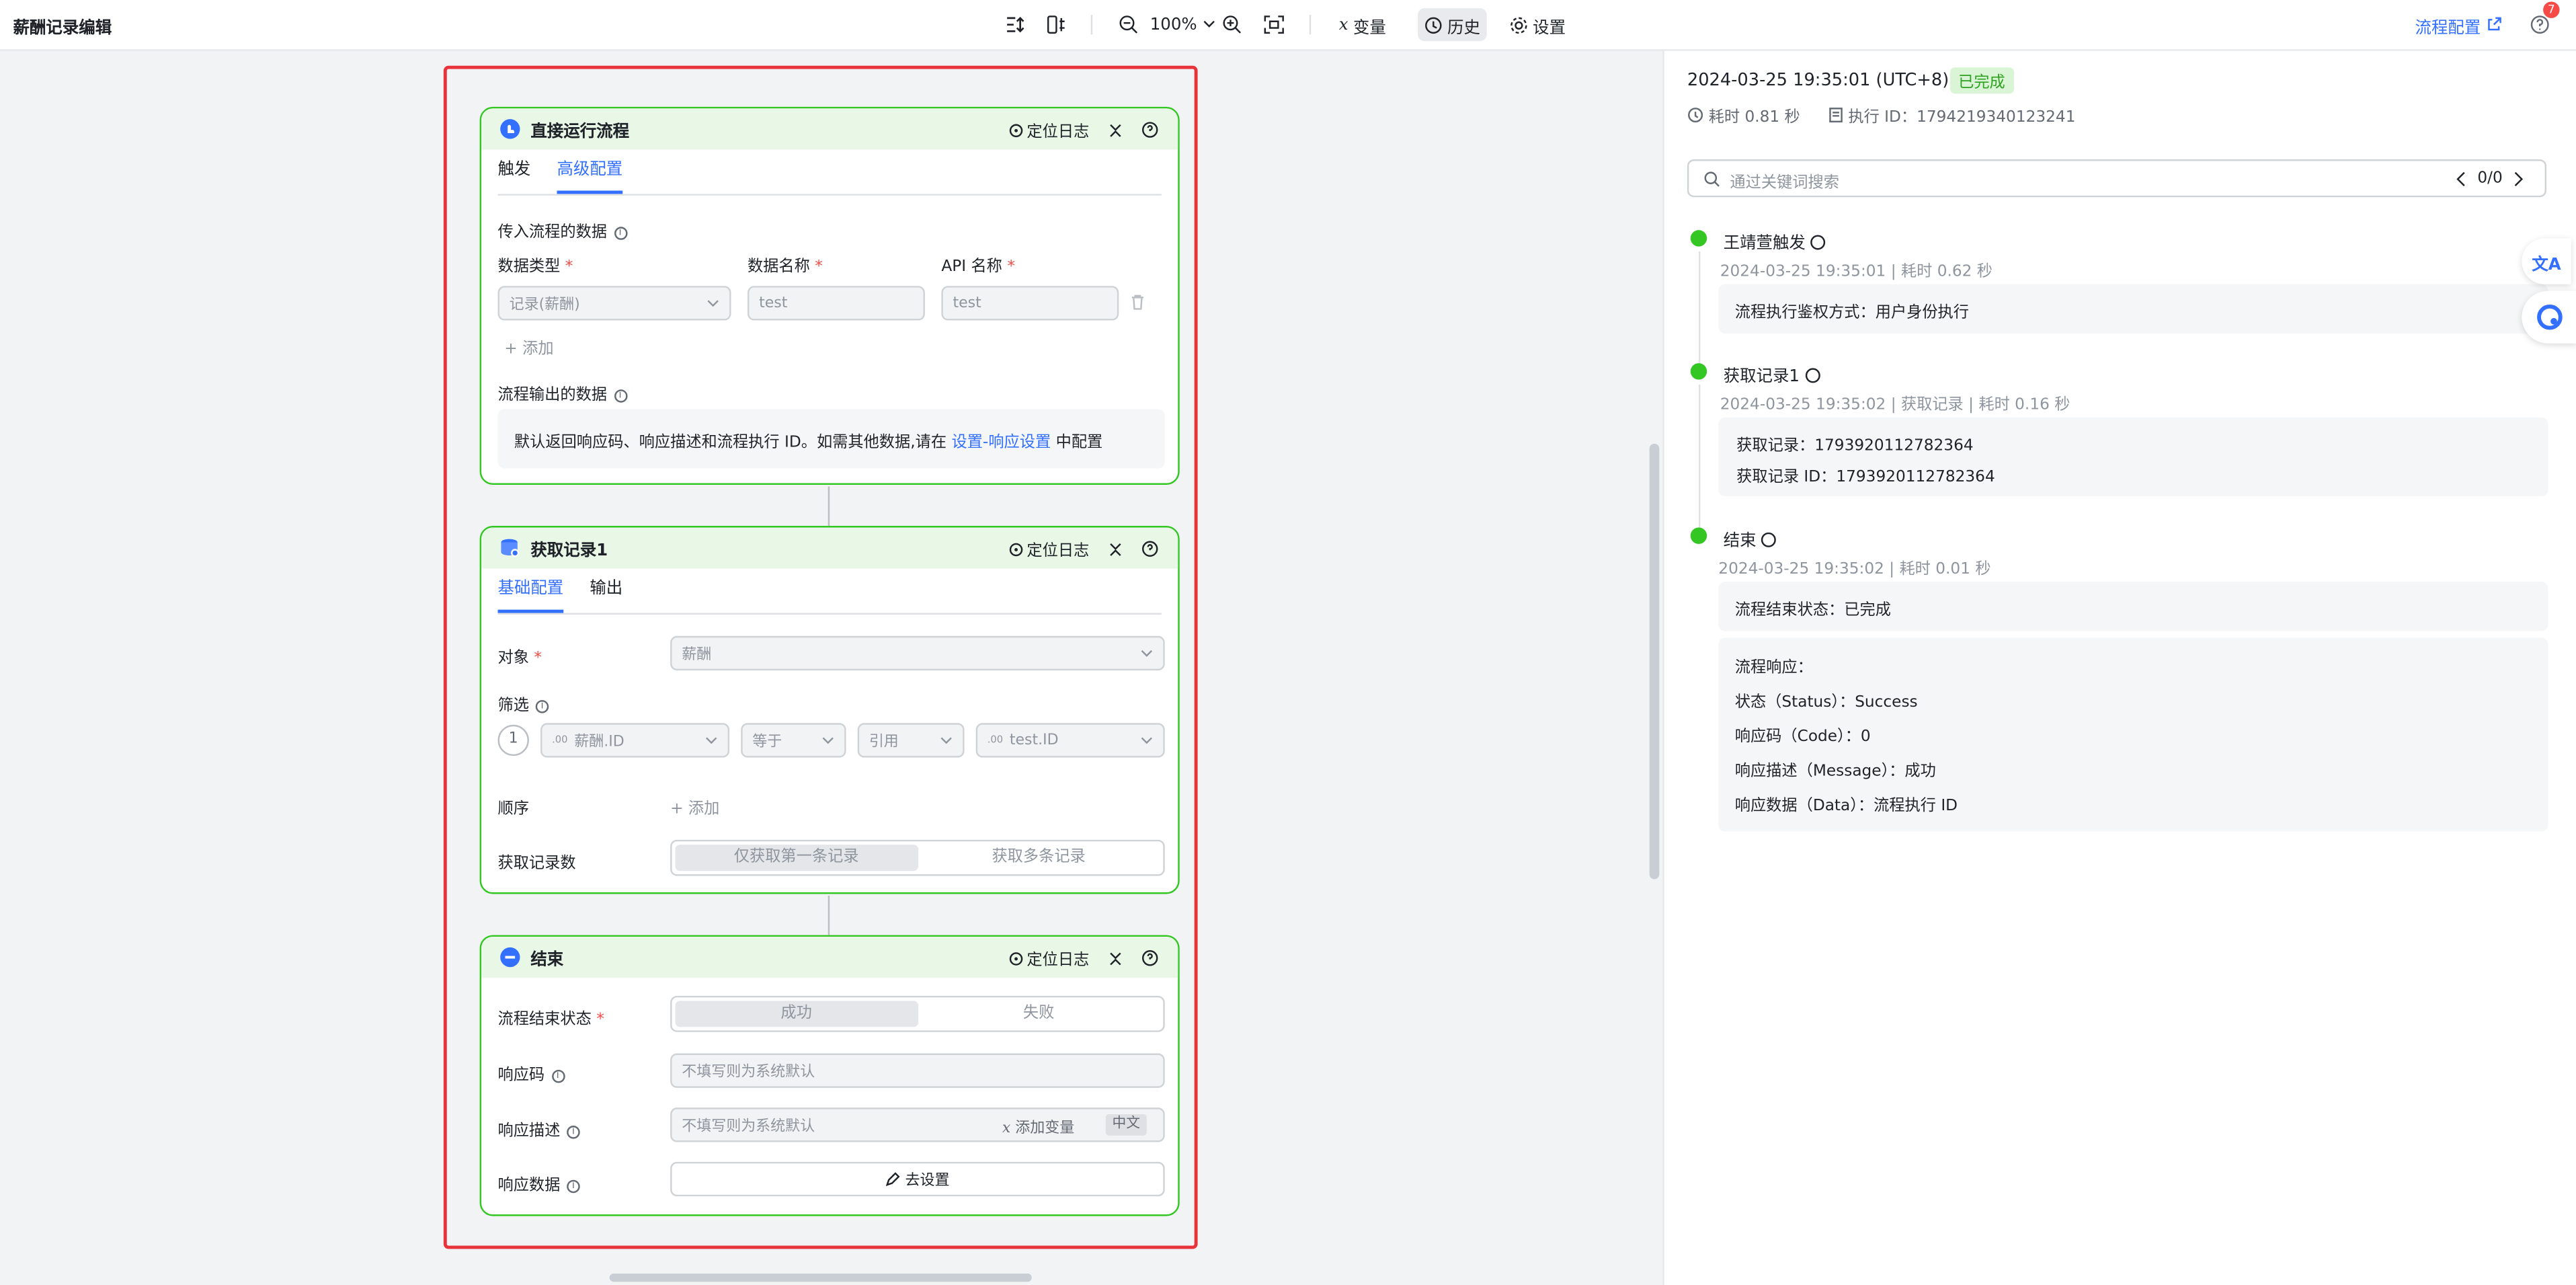 This screenshot has width=2576, height=1285. Describe the element at coordinates (785, 267) in the screenshot. I see `data-name-label: 数据名称 *` at that location.